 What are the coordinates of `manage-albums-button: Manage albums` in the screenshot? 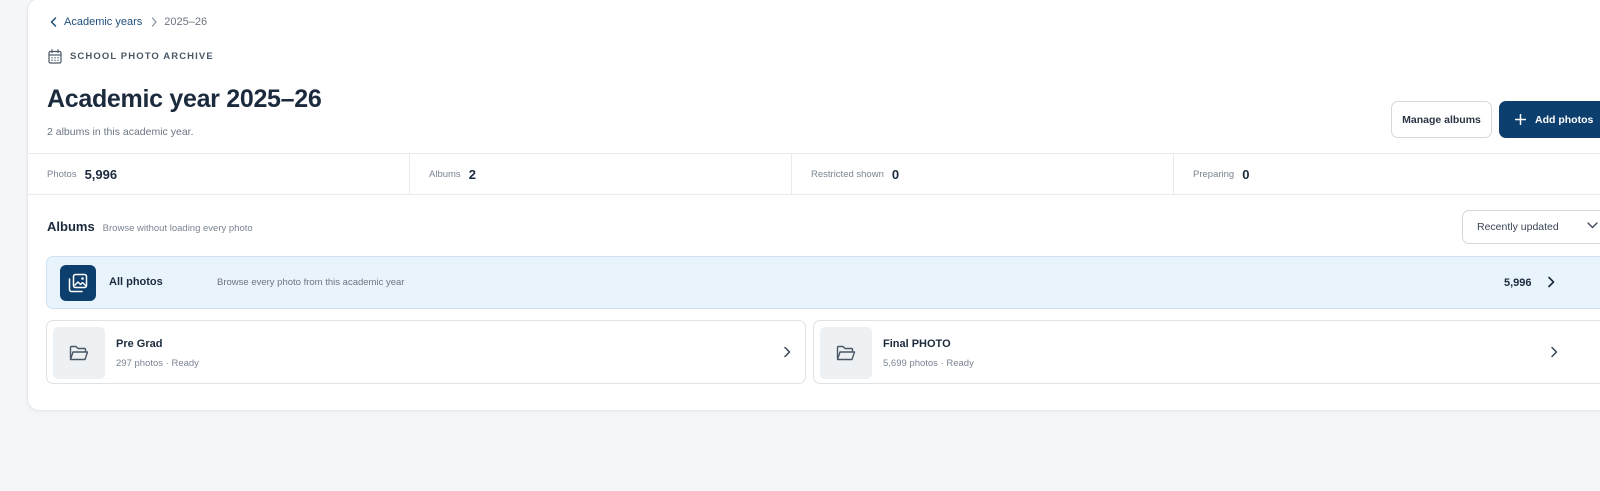 It's located at (1441, 119).